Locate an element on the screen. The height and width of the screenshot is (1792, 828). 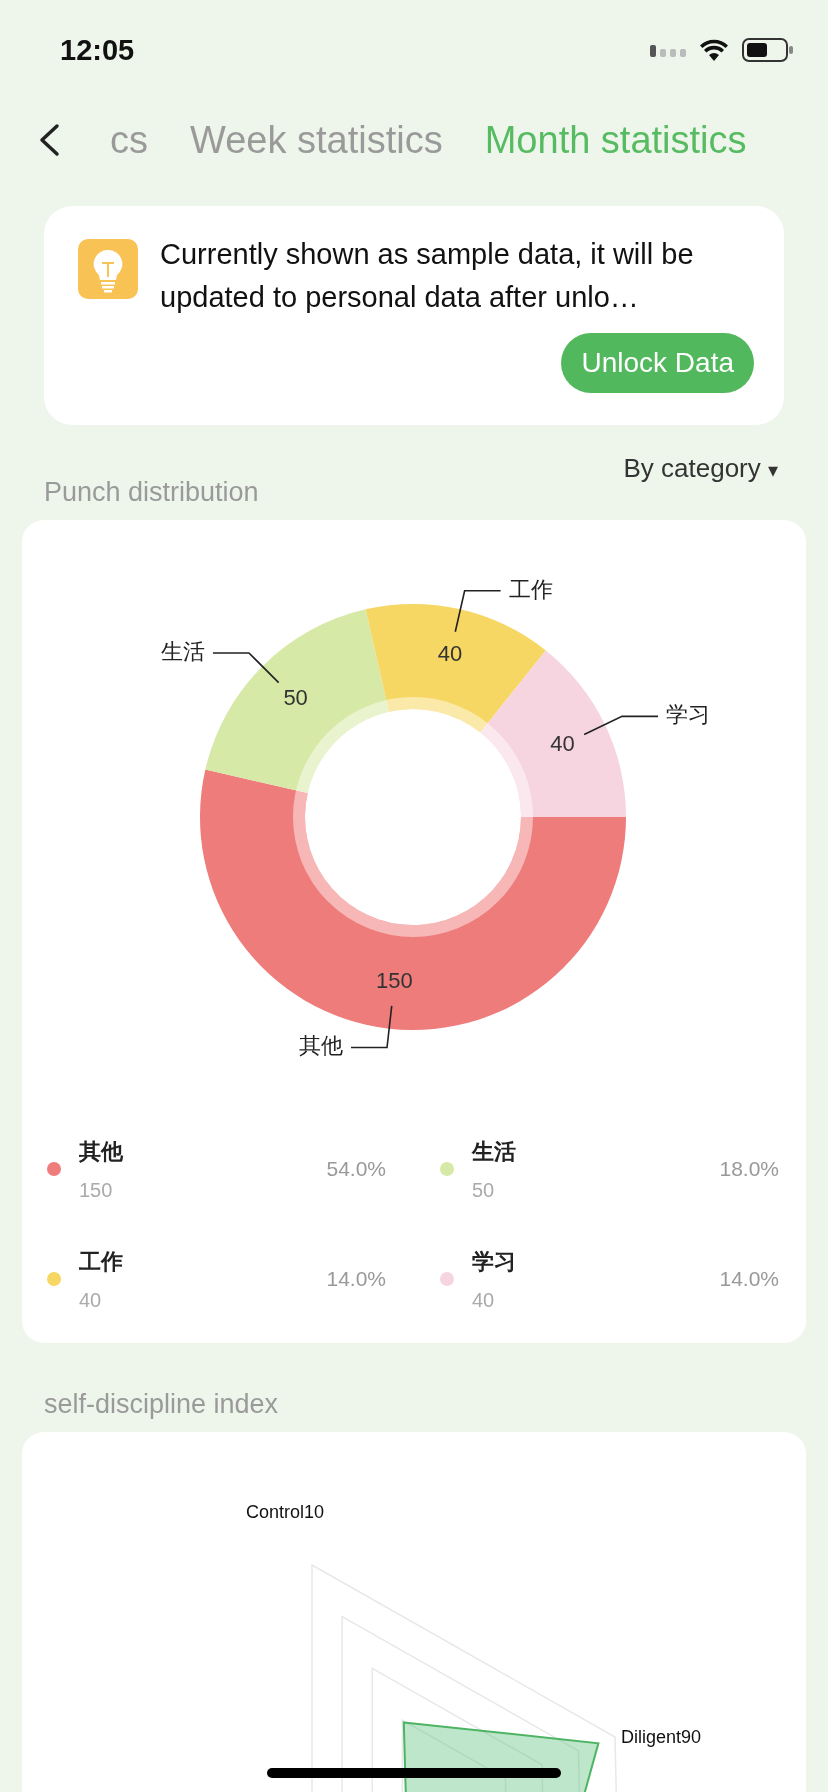
unlock-data-button: Unlock Data is located at coordinates (657, 363).